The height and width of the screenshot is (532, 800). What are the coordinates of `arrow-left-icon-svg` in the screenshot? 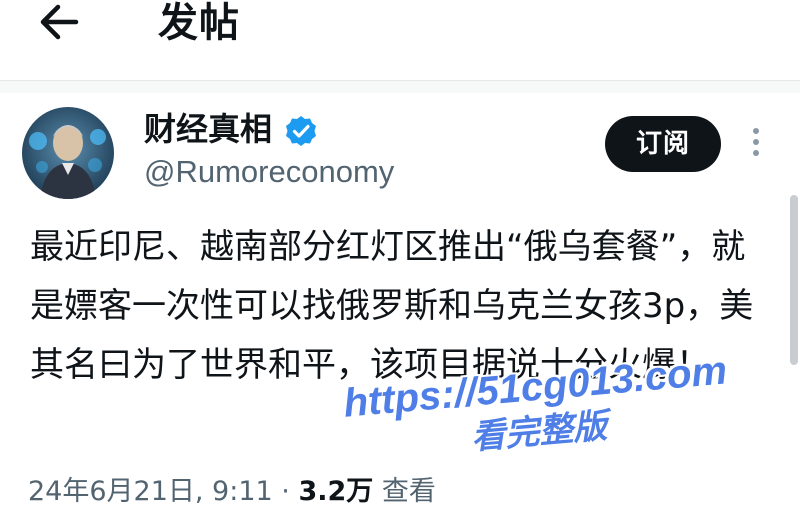 It's located at (59, 22).